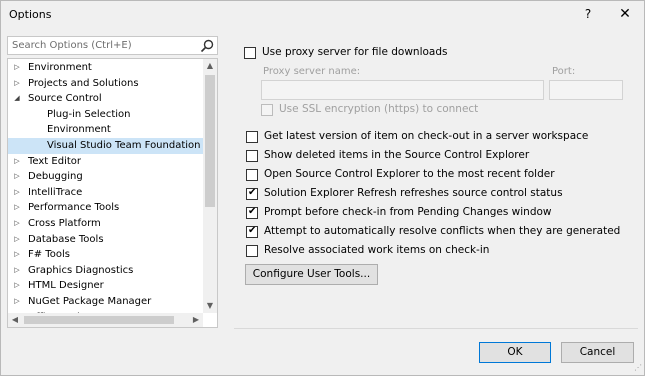  I want to click on tree-item: ▷ Performance Tools, so click(105, 208).